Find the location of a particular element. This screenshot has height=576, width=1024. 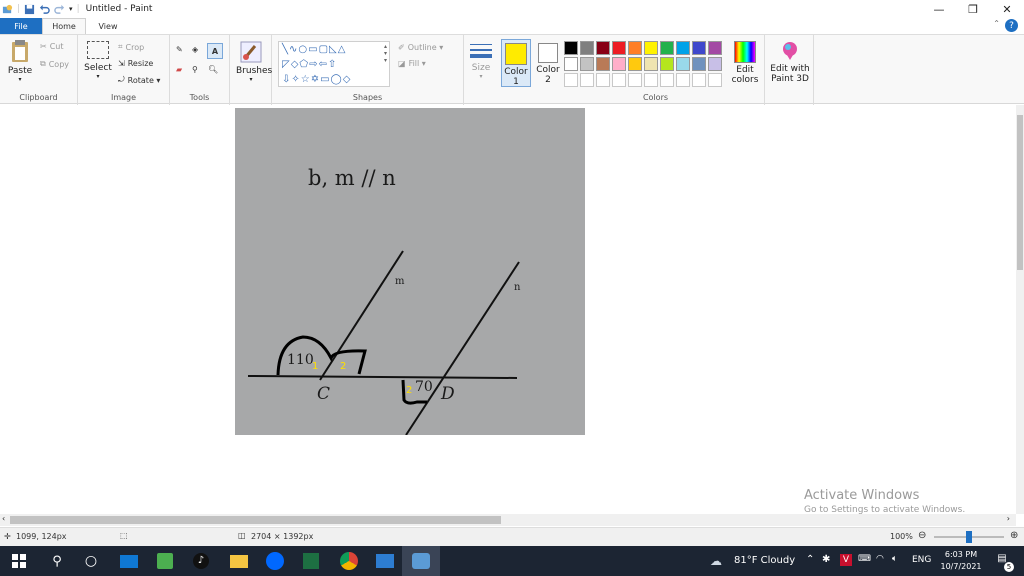

shapes-scroll-icon: ▴ ▾ ▾ is located at coordinates (385, 53).